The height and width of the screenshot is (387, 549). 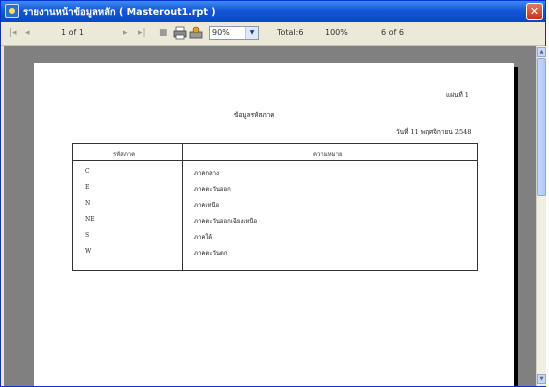 I want to click on chevron-down-icon: ▼, so click(x=251, y=33).